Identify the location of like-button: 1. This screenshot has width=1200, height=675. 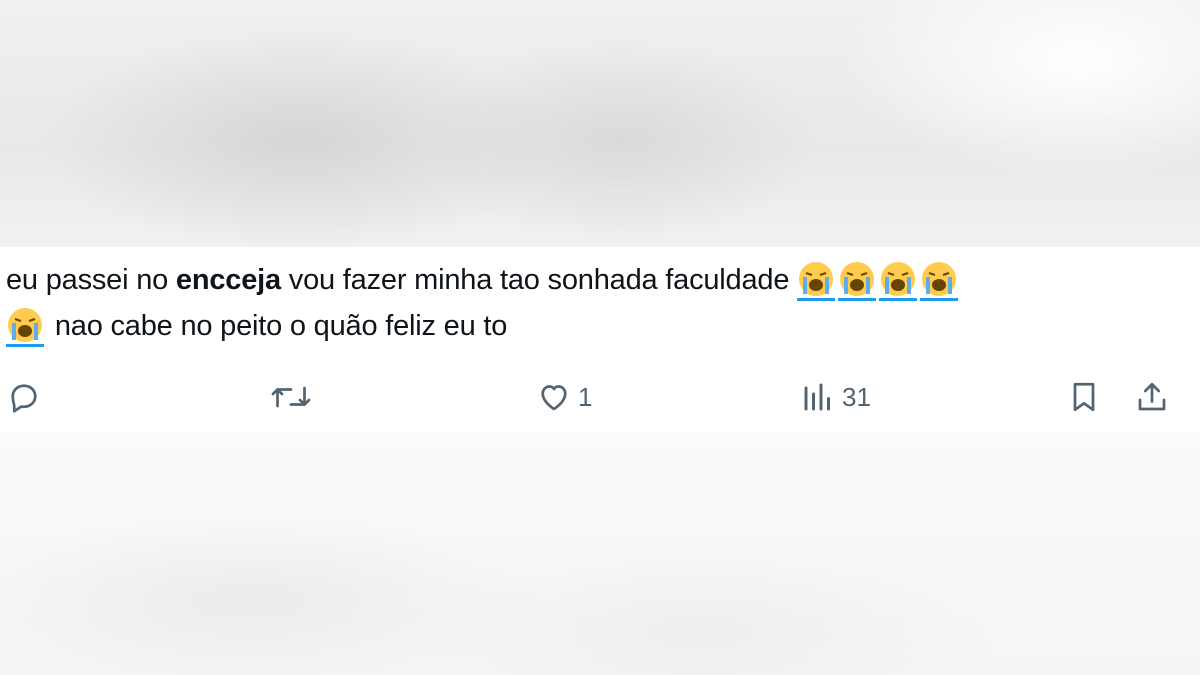
(564, 397).